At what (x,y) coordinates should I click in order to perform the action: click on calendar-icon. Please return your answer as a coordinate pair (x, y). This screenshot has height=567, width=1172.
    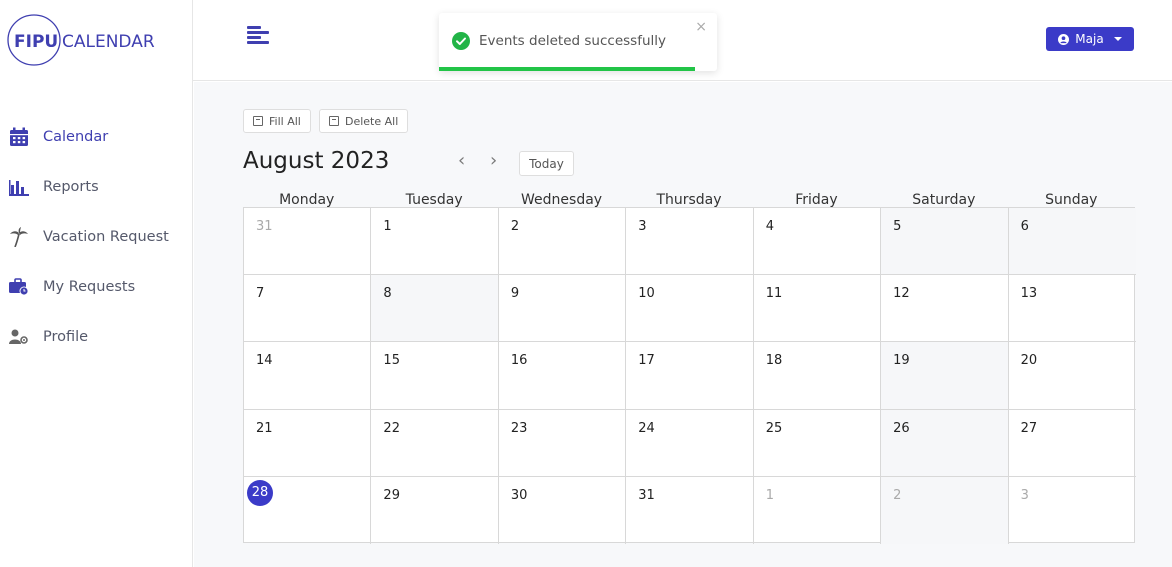
    Looking at the image, I should click on (19, 137).